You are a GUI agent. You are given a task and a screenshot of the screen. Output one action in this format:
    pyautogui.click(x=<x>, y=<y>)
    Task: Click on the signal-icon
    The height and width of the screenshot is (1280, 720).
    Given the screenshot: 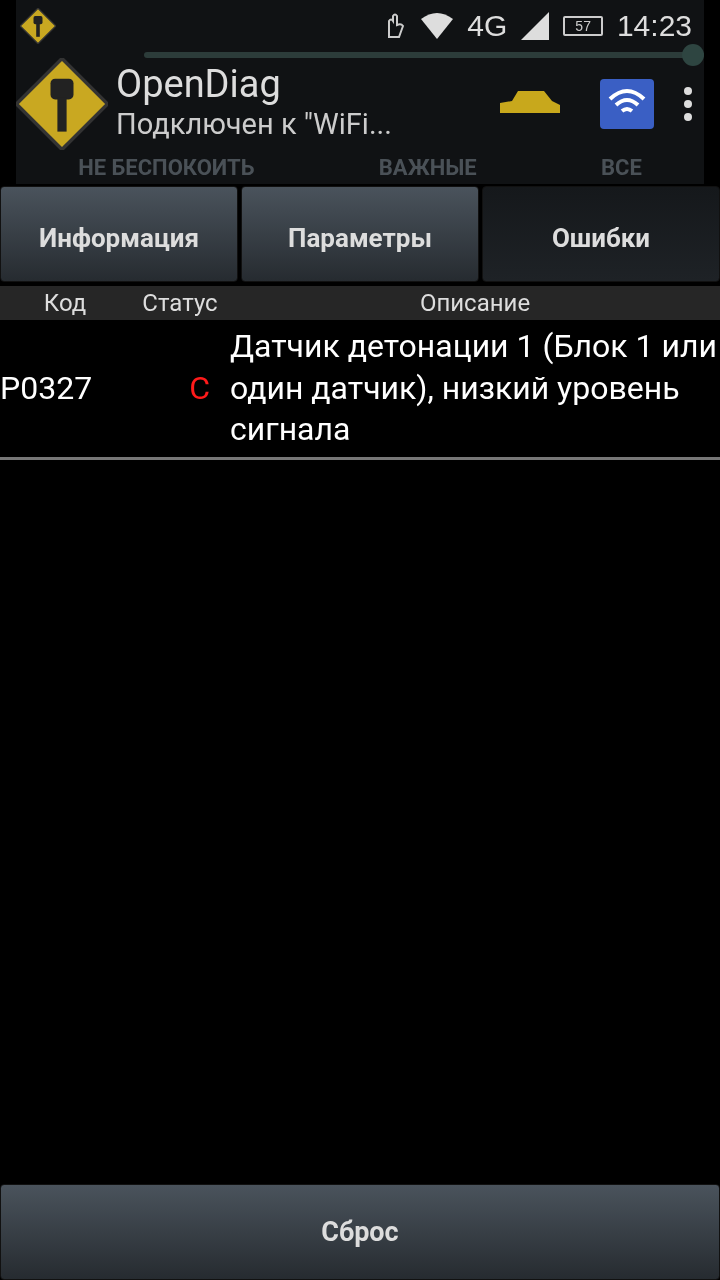 What is the action you would take?
    pyautogui.click(x=535, y=26)
    